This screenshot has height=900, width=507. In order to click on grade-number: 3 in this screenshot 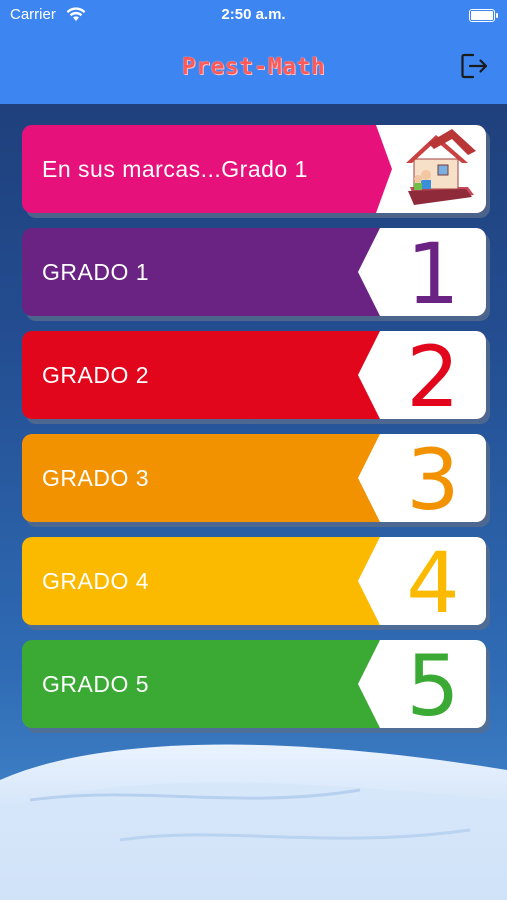, I will do `click(433, 478)`.